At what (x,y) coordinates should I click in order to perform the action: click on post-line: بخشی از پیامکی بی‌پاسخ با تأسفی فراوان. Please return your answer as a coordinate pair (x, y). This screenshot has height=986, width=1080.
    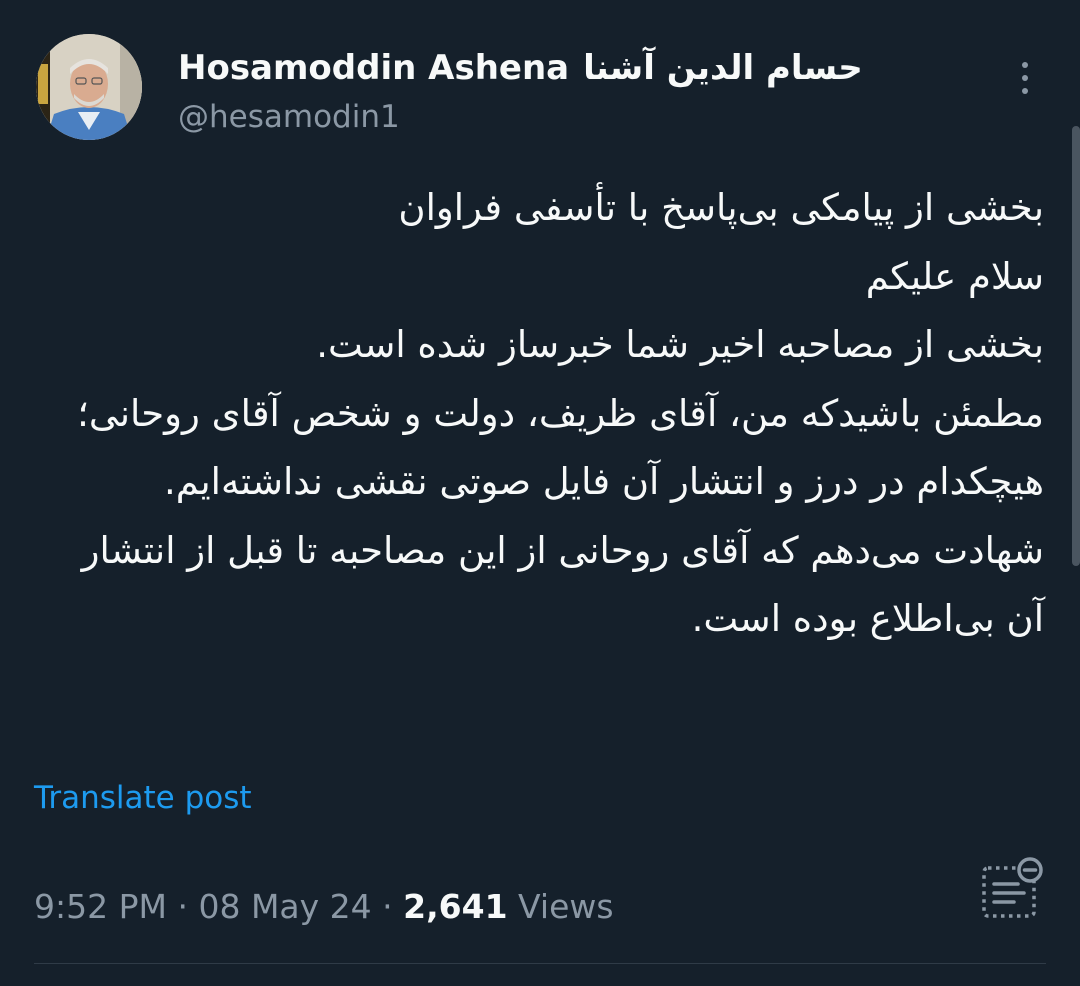
    Looking at the image, I should click on (721, 207).